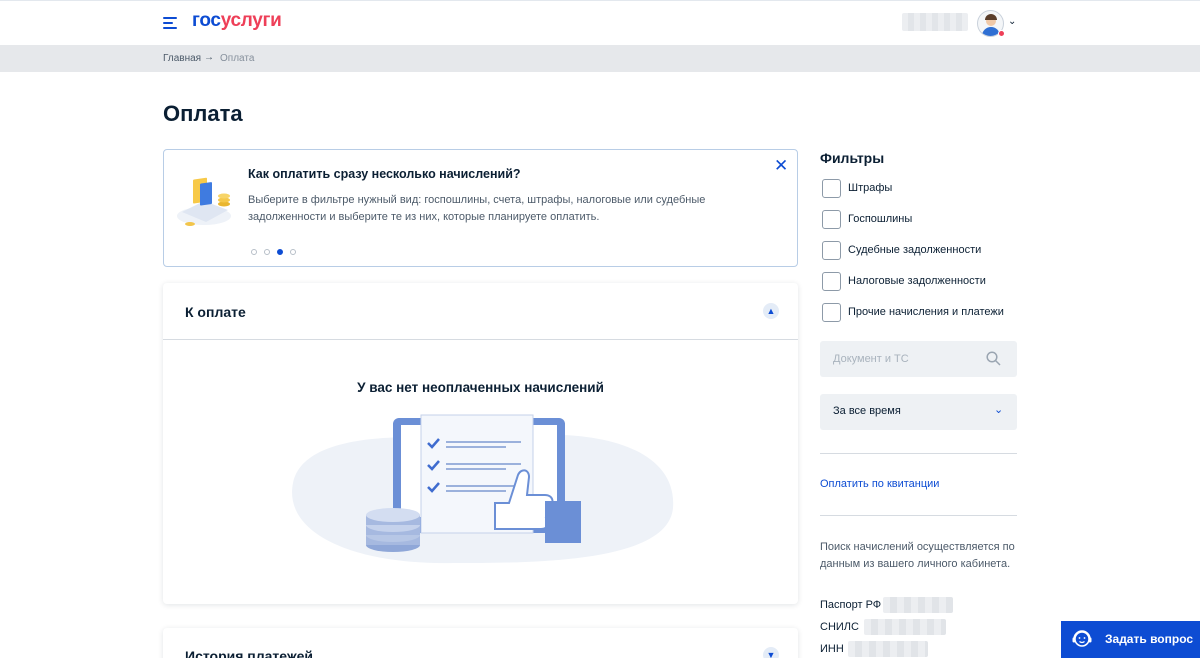 The height and width of the screenshot is (658, 1200). I want to click on empty-state-illustration, so click(483, 489).